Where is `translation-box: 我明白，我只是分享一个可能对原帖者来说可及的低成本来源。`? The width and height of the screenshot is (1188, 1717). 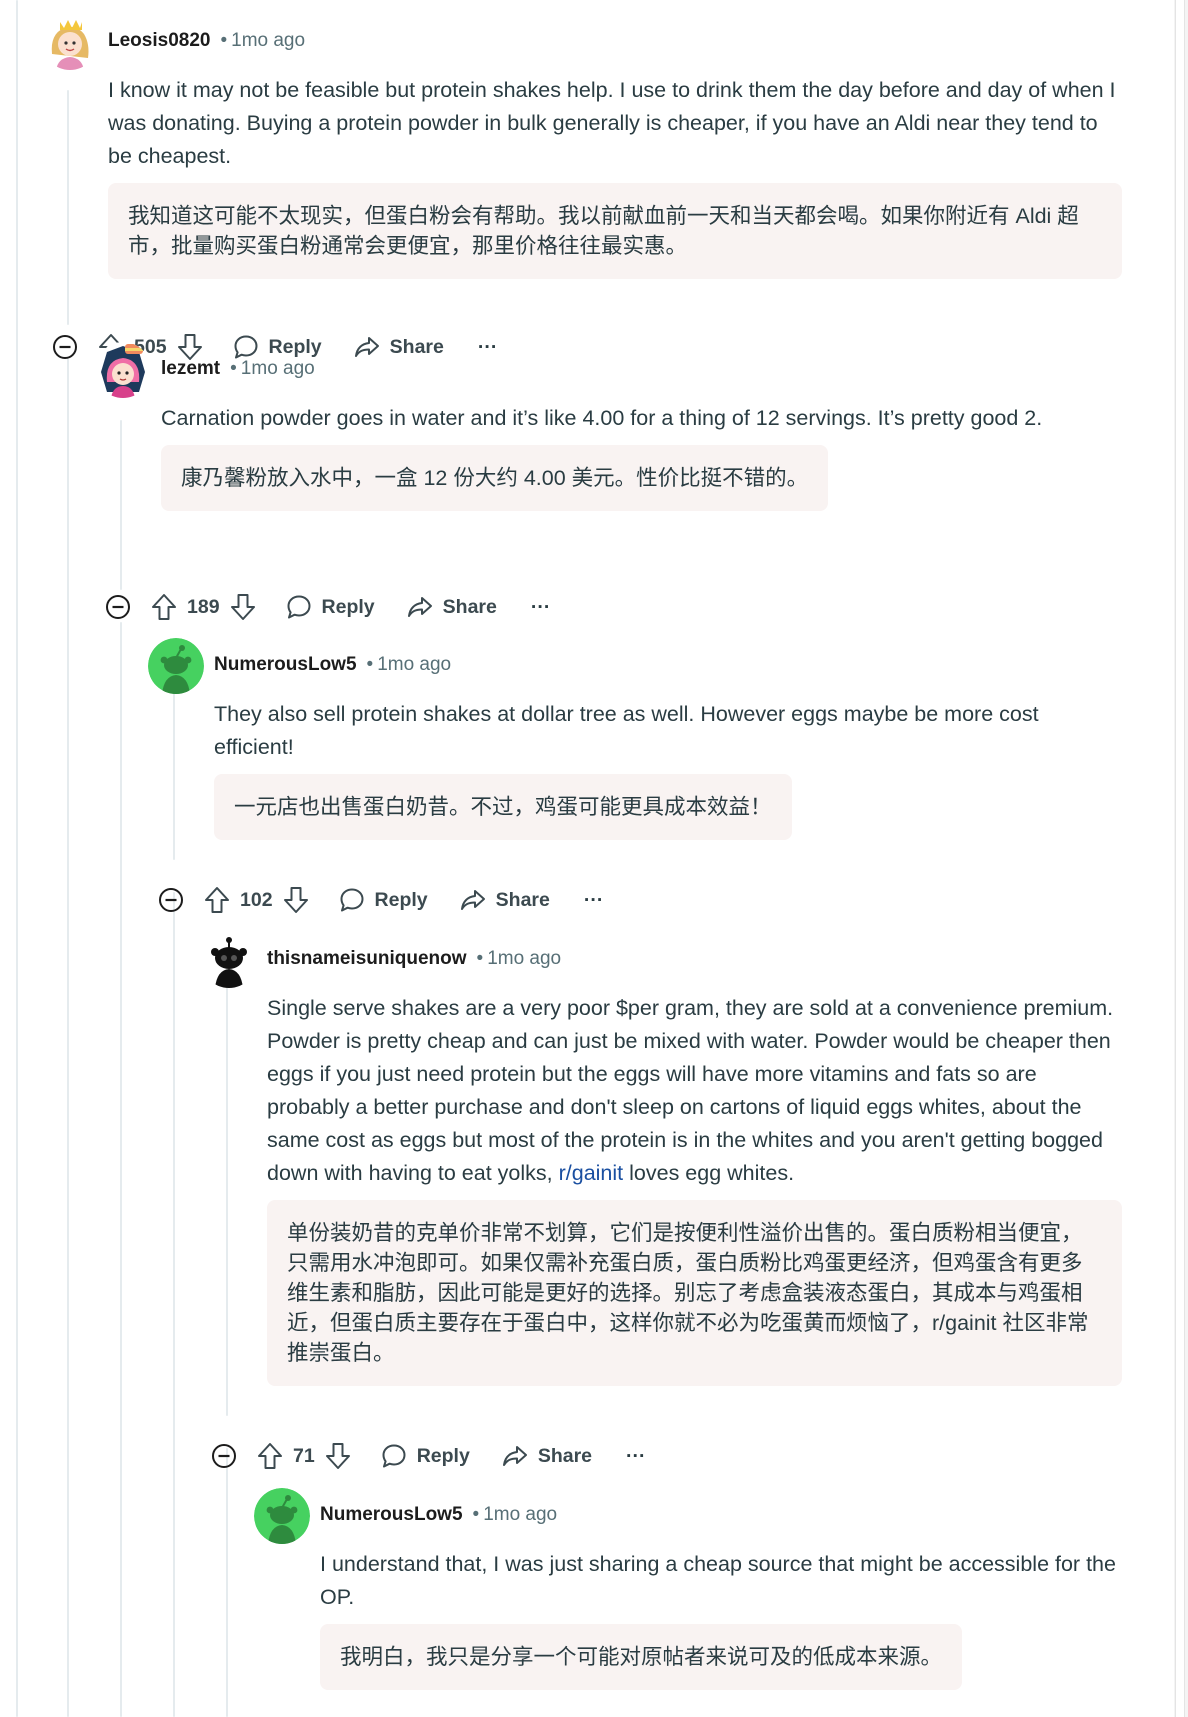
translation-box: 我明白，我只是分享一个可能对原帖者来说可及的低成本来源。 is located at coordinates (641, 1657).